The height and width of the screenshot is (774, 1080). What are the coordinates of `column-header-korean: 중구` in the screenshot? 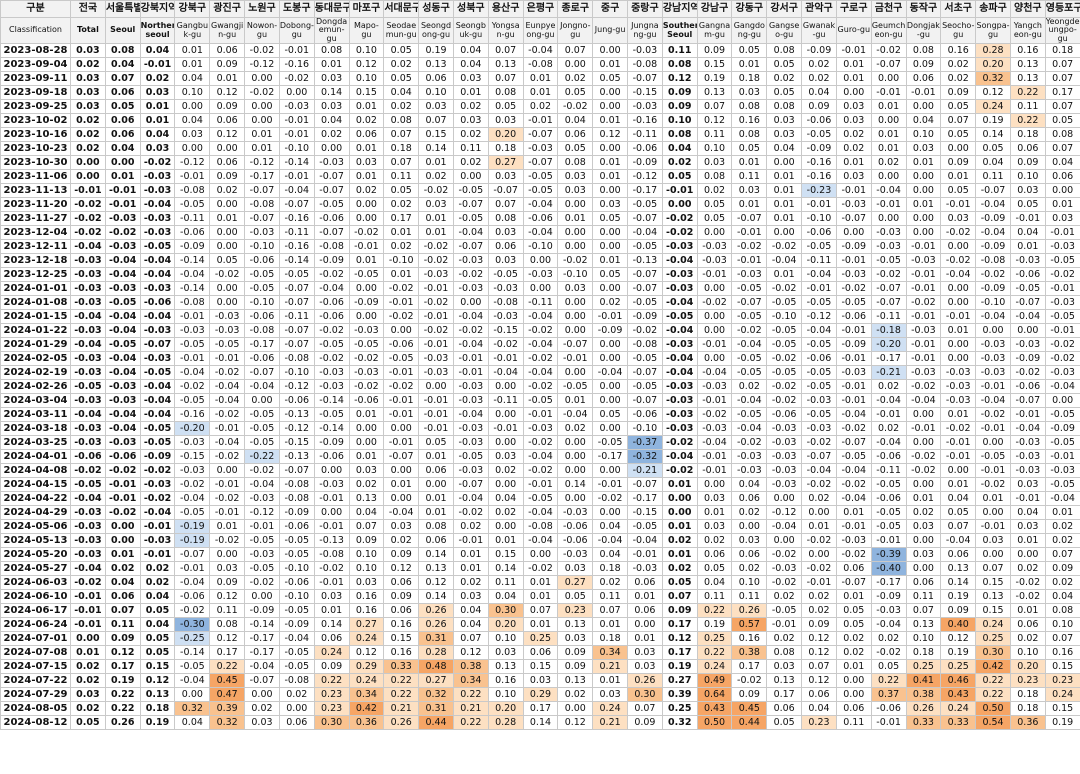 It's located at (610, 9).